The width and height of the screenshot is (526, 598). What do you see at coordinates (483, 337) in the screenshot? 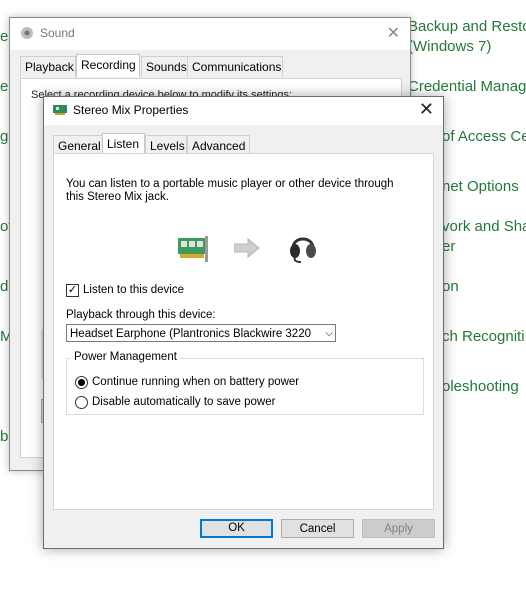
I see `link-speech-recognition: ch Recogniti` at bounding box center [483, 337].